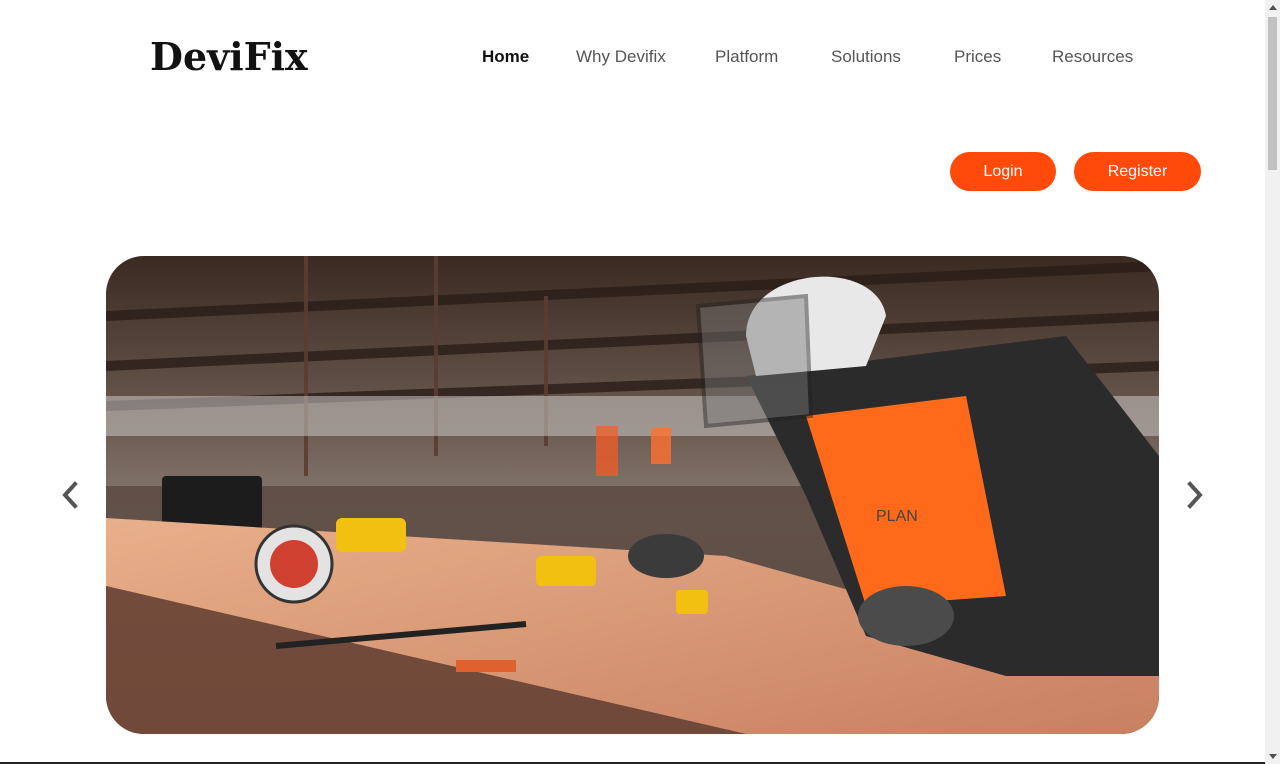  Describe the element at coordinates (229, 56) in the screenshot. I see `brand-logo: DeviFix` at that location.